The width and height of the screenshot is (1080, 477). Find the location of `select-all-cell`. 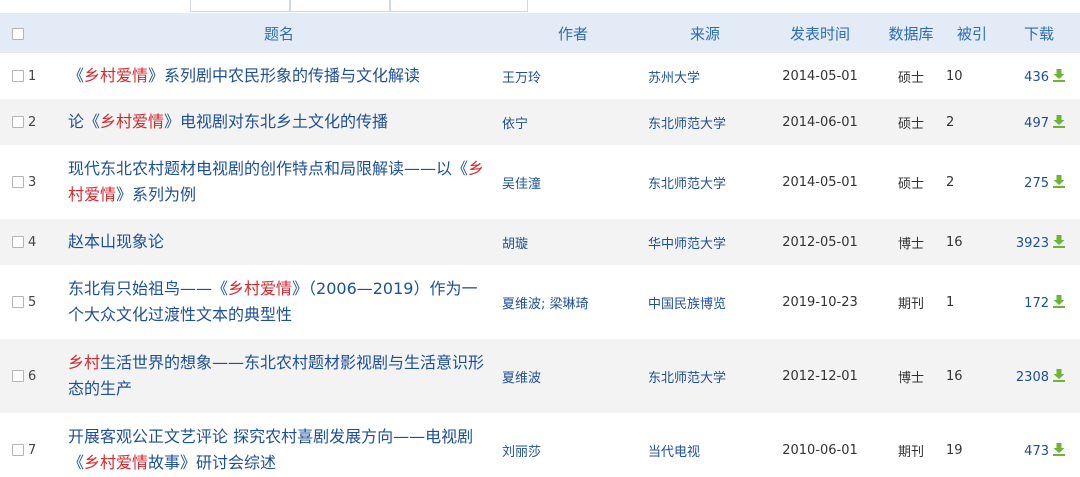

select-all-cell is located at coordinates (29, 33).